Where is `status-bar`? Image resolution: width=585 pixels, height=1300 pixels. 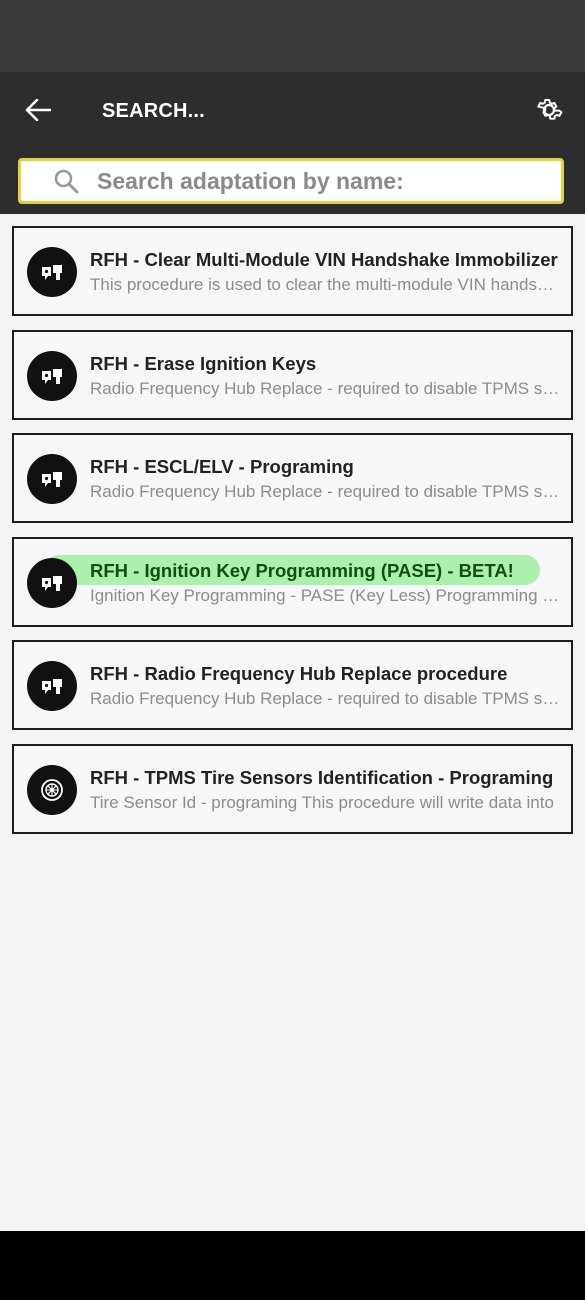
status-bar is located at coordinates (292, 36).